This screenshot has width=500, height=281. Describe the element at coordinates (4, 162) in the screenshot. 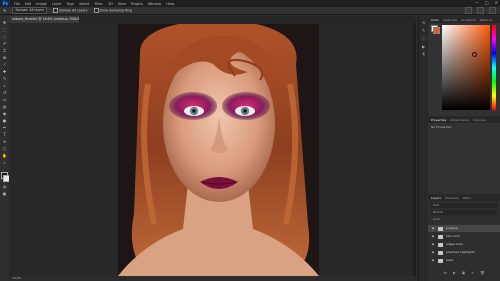

I see `zoom-icon: ⌕` at that location.